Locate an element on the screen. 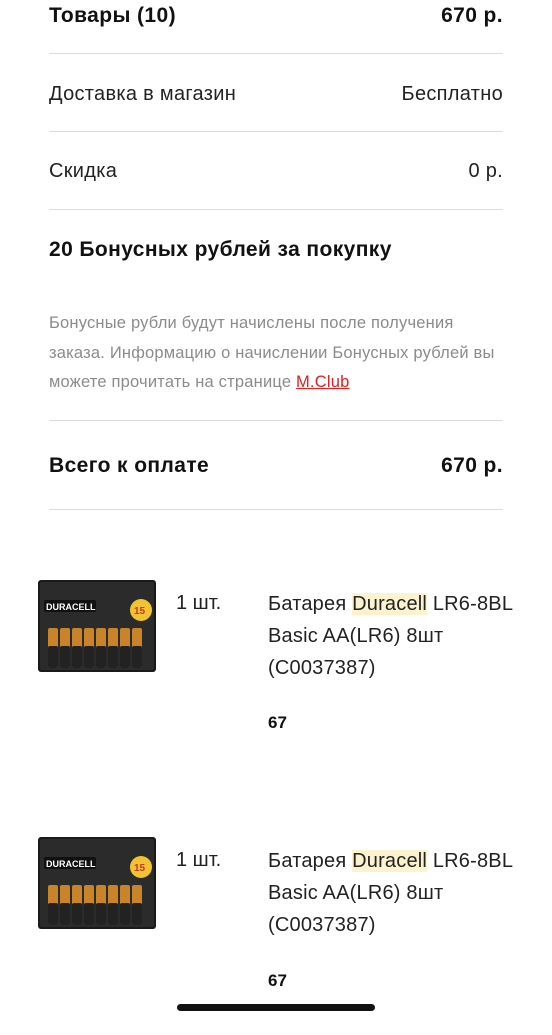  discount-label: Скидка is located at coordinates (83, 171).